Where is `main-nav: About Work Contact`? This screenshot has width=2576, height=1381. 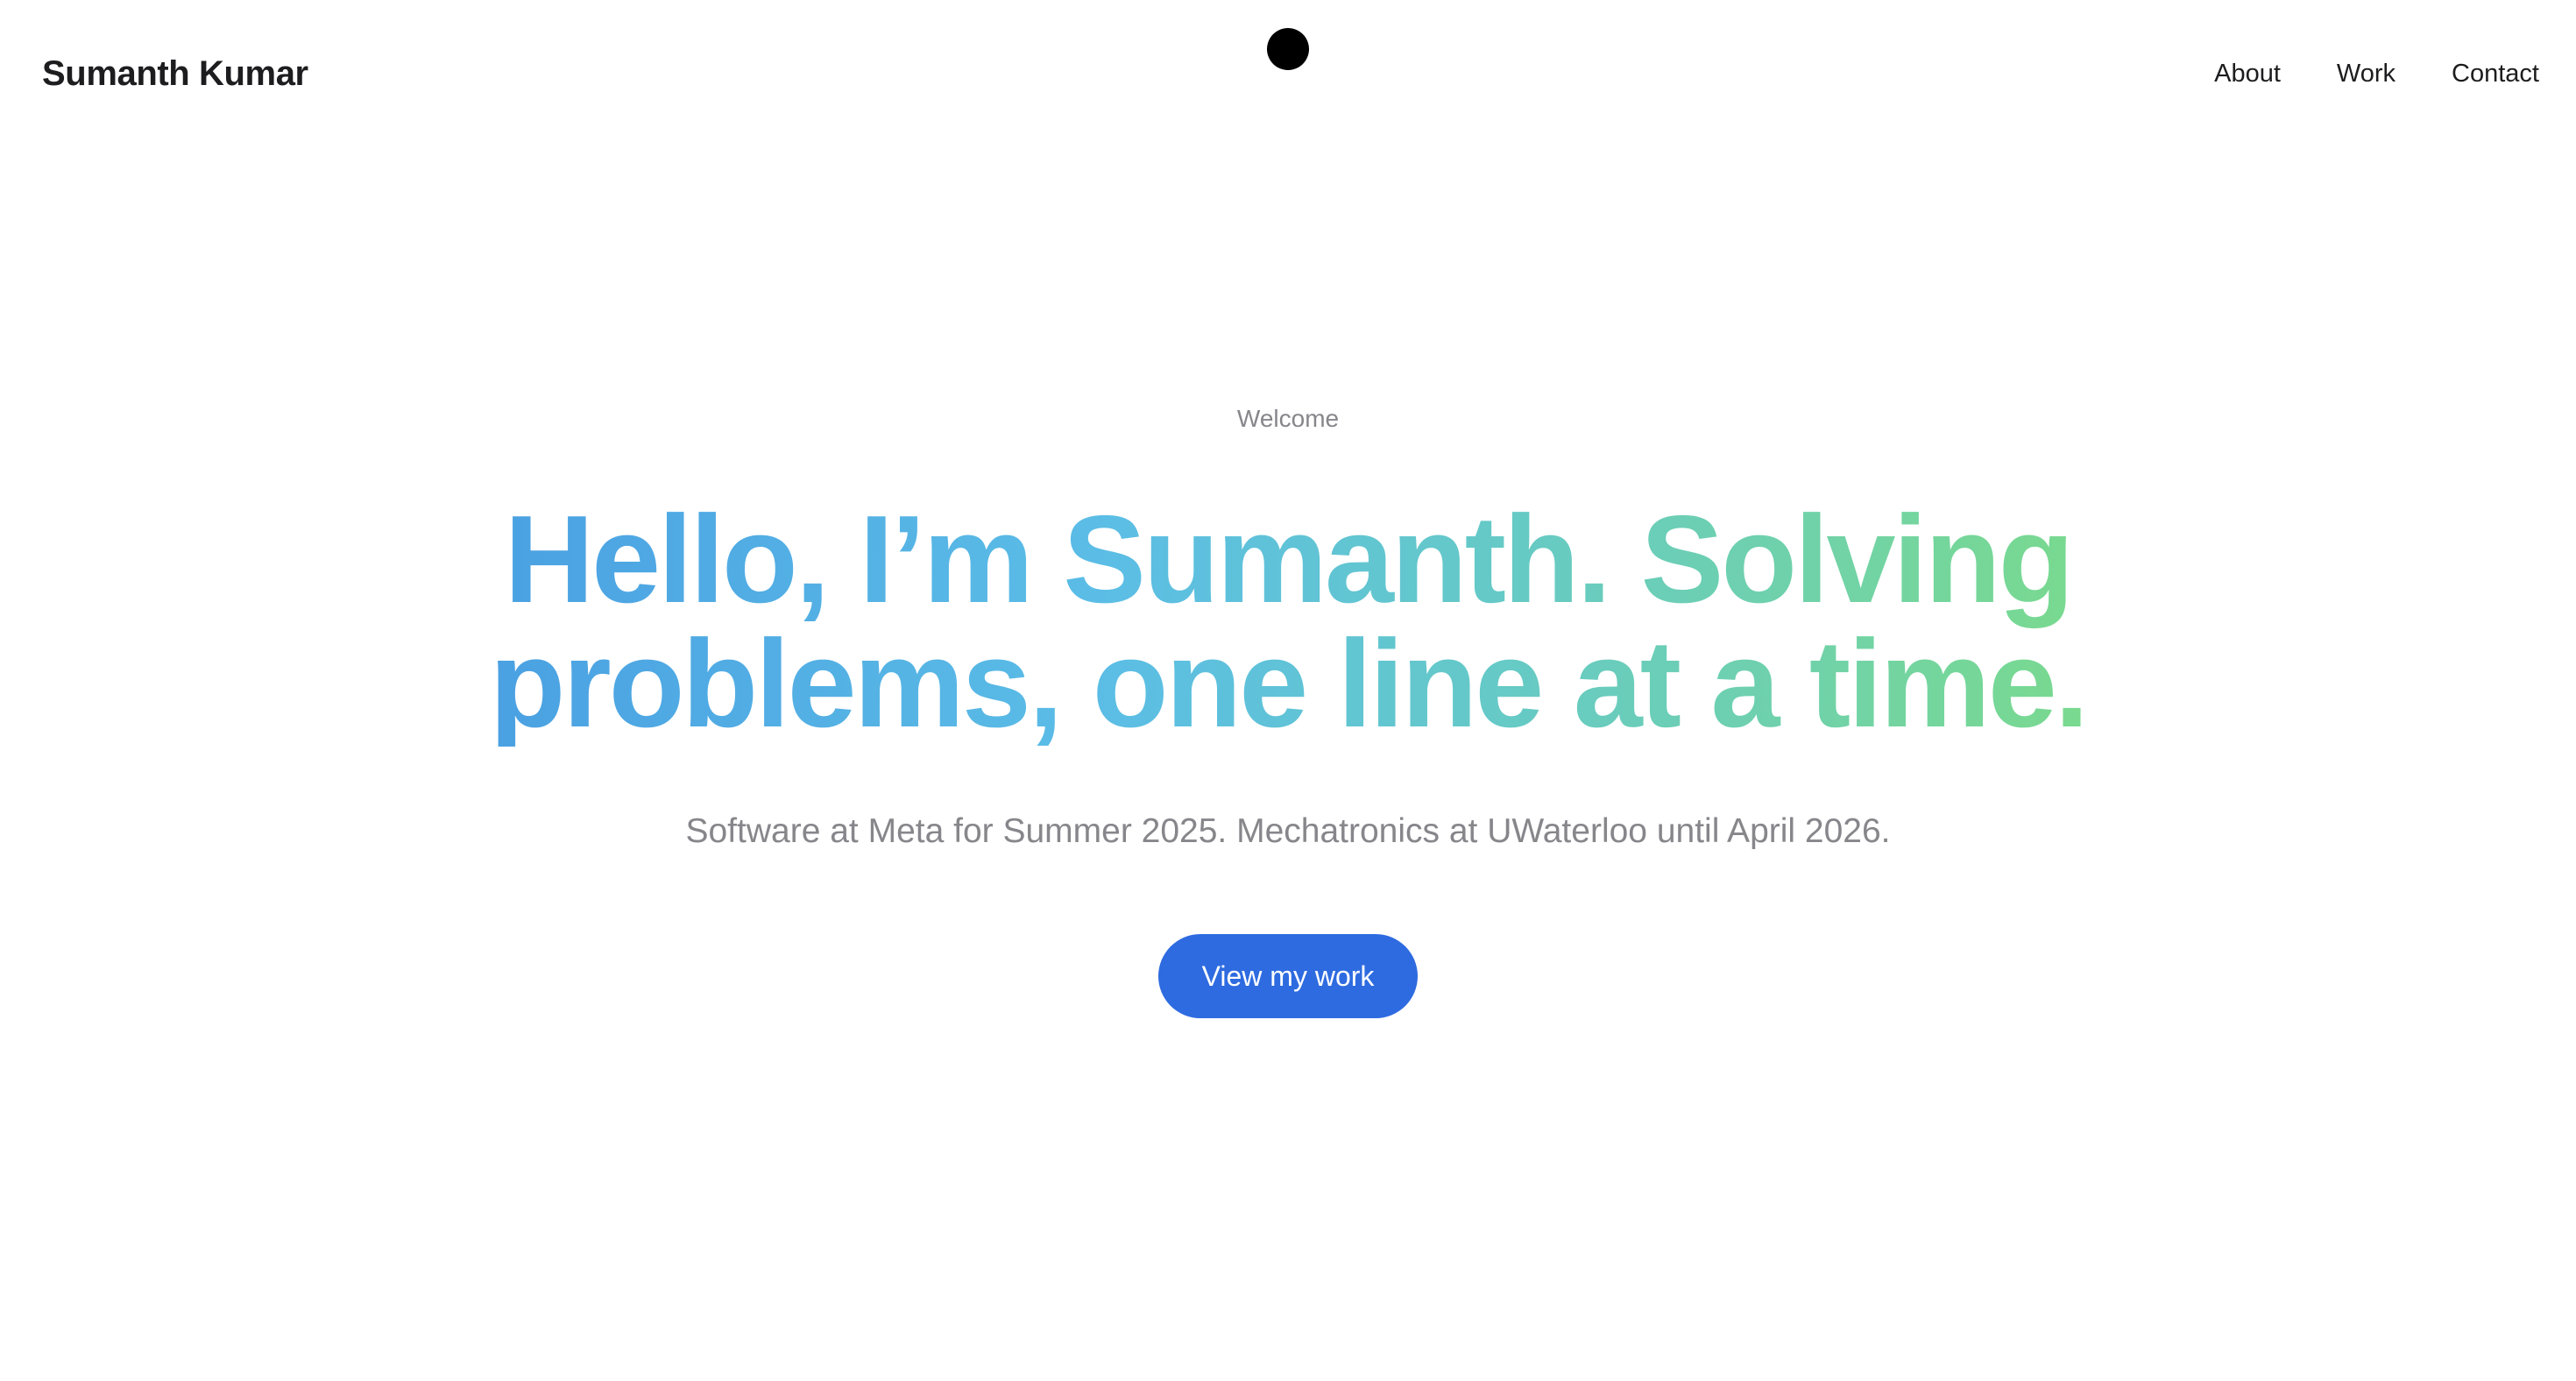 main-nav: About Work Contact is located at coordinates (2376, 74).